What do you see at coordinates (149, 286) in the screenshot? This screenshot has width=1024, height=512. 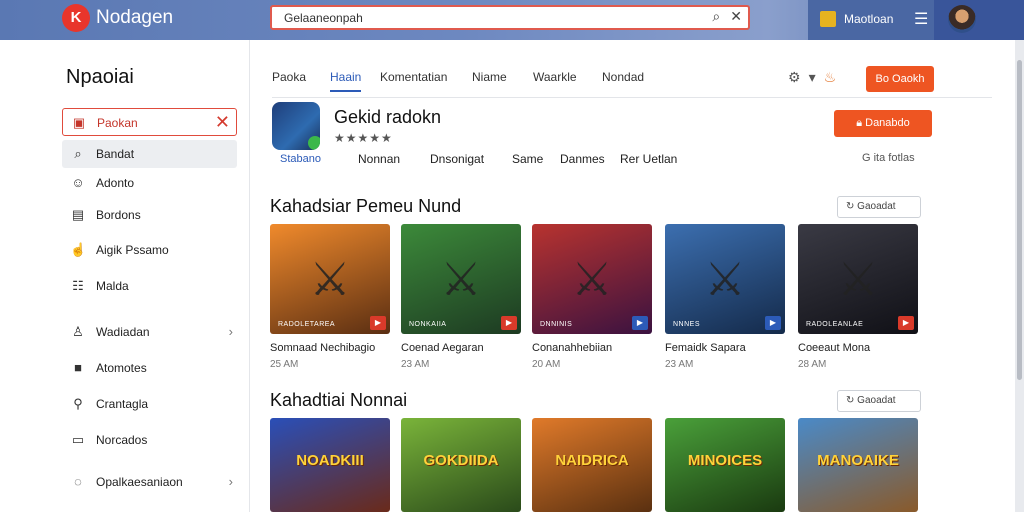 I see `sidebar-item-malda: ☷ Malda` at bounding box center [149, 286].